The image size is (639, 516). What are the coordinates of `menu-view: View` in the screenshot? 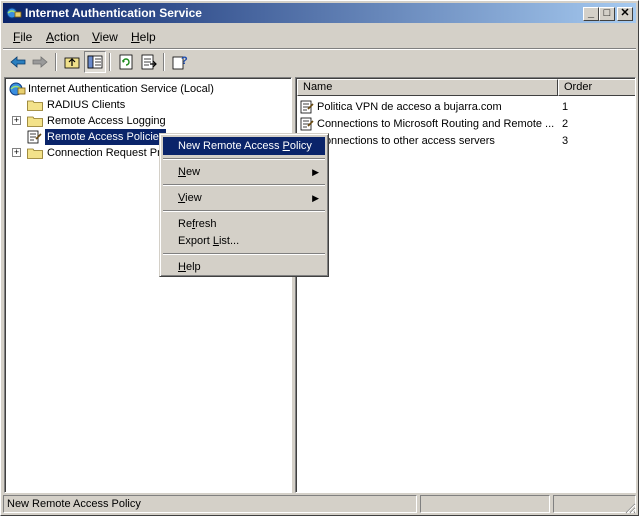 It's located at (105, 37).